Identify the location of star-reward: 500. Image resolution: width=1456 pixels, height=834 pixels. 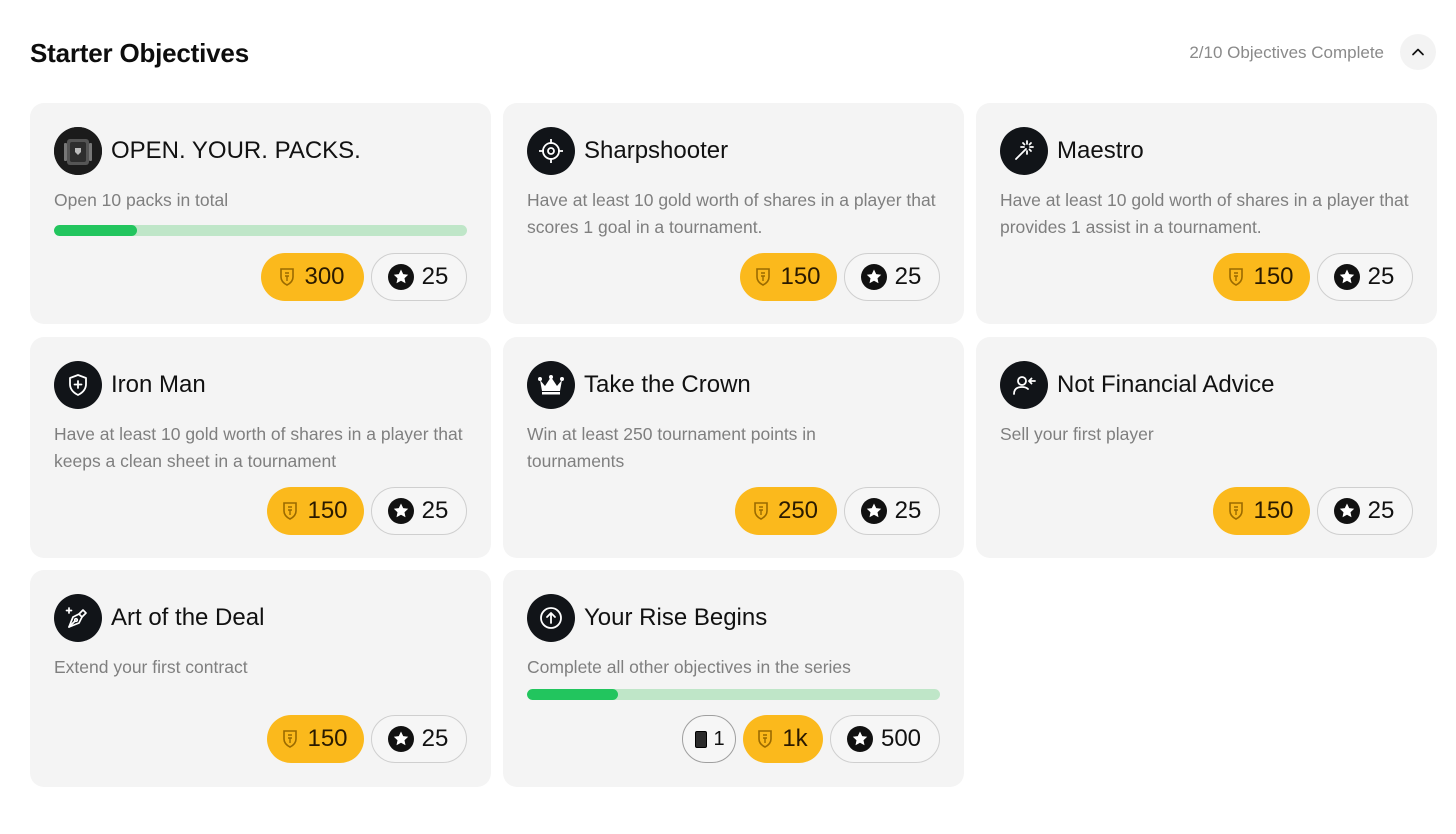
(885, 739).